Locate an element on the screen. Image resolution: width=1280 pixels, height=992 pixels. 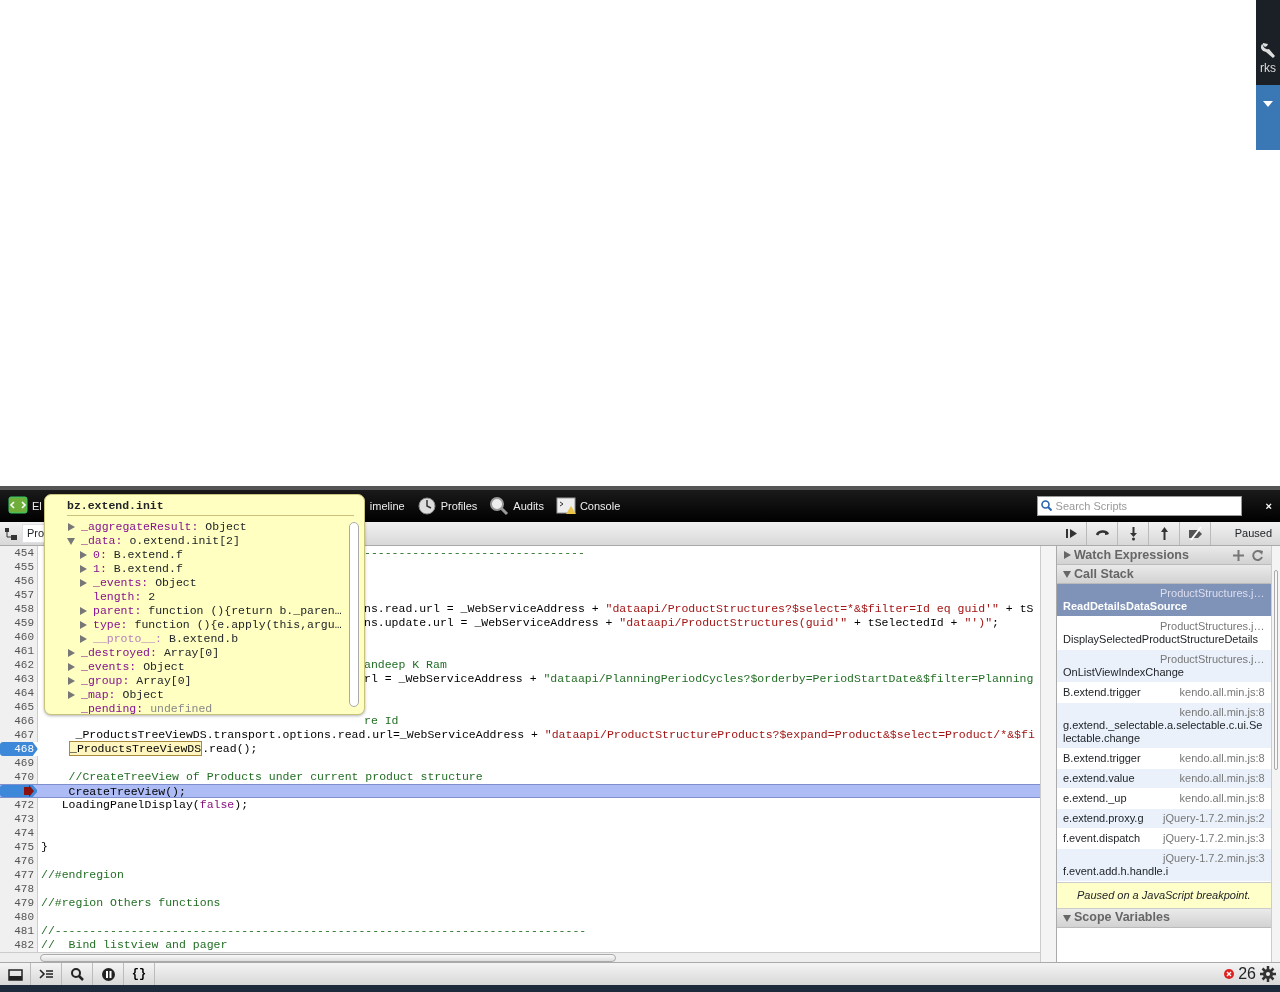
horizontal-scrollbar is located at coordinates (520, 957).